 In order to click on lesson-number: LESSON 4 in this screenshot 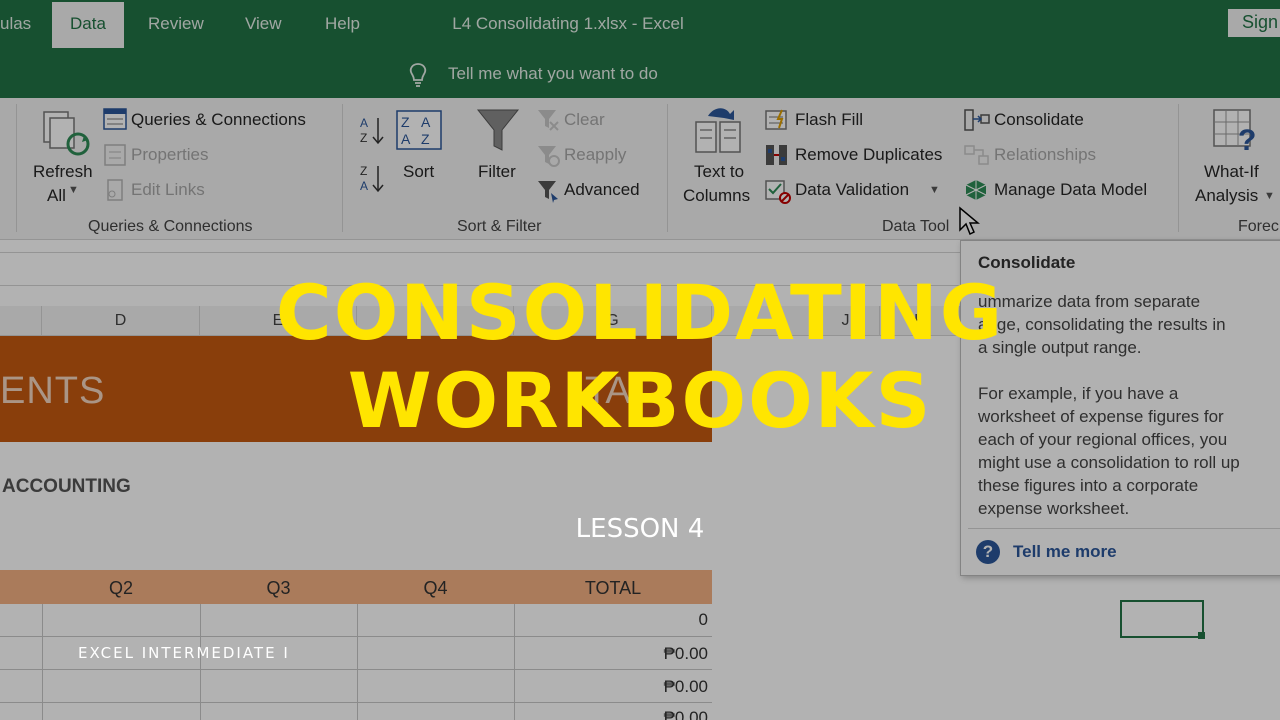, I will do `click(640, 529)`.